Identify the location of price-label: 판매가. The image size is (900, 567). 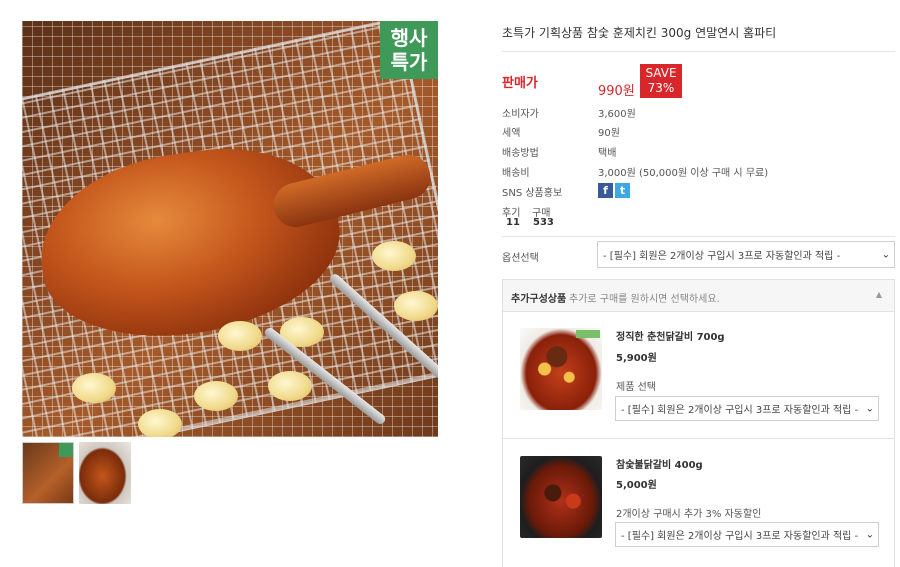
(520, 83).